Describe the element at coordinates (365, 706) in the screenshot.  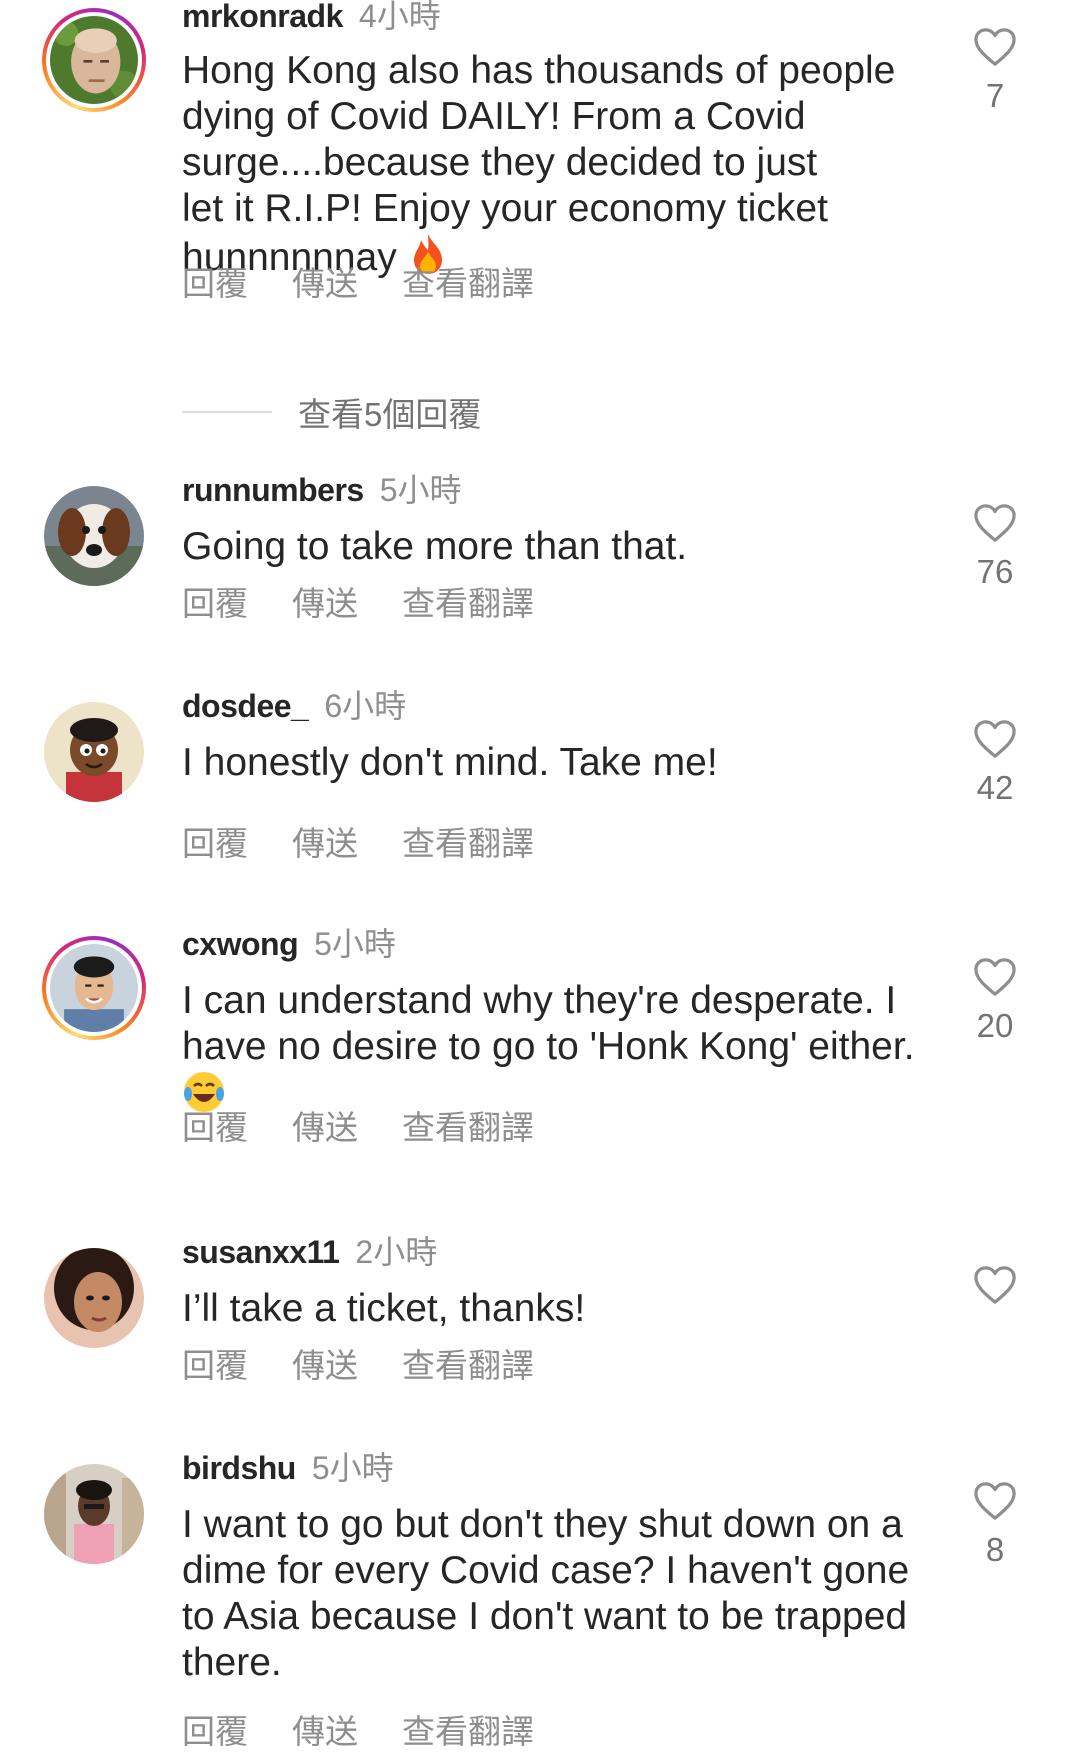
I see `timestamp: 6小時` at that location.